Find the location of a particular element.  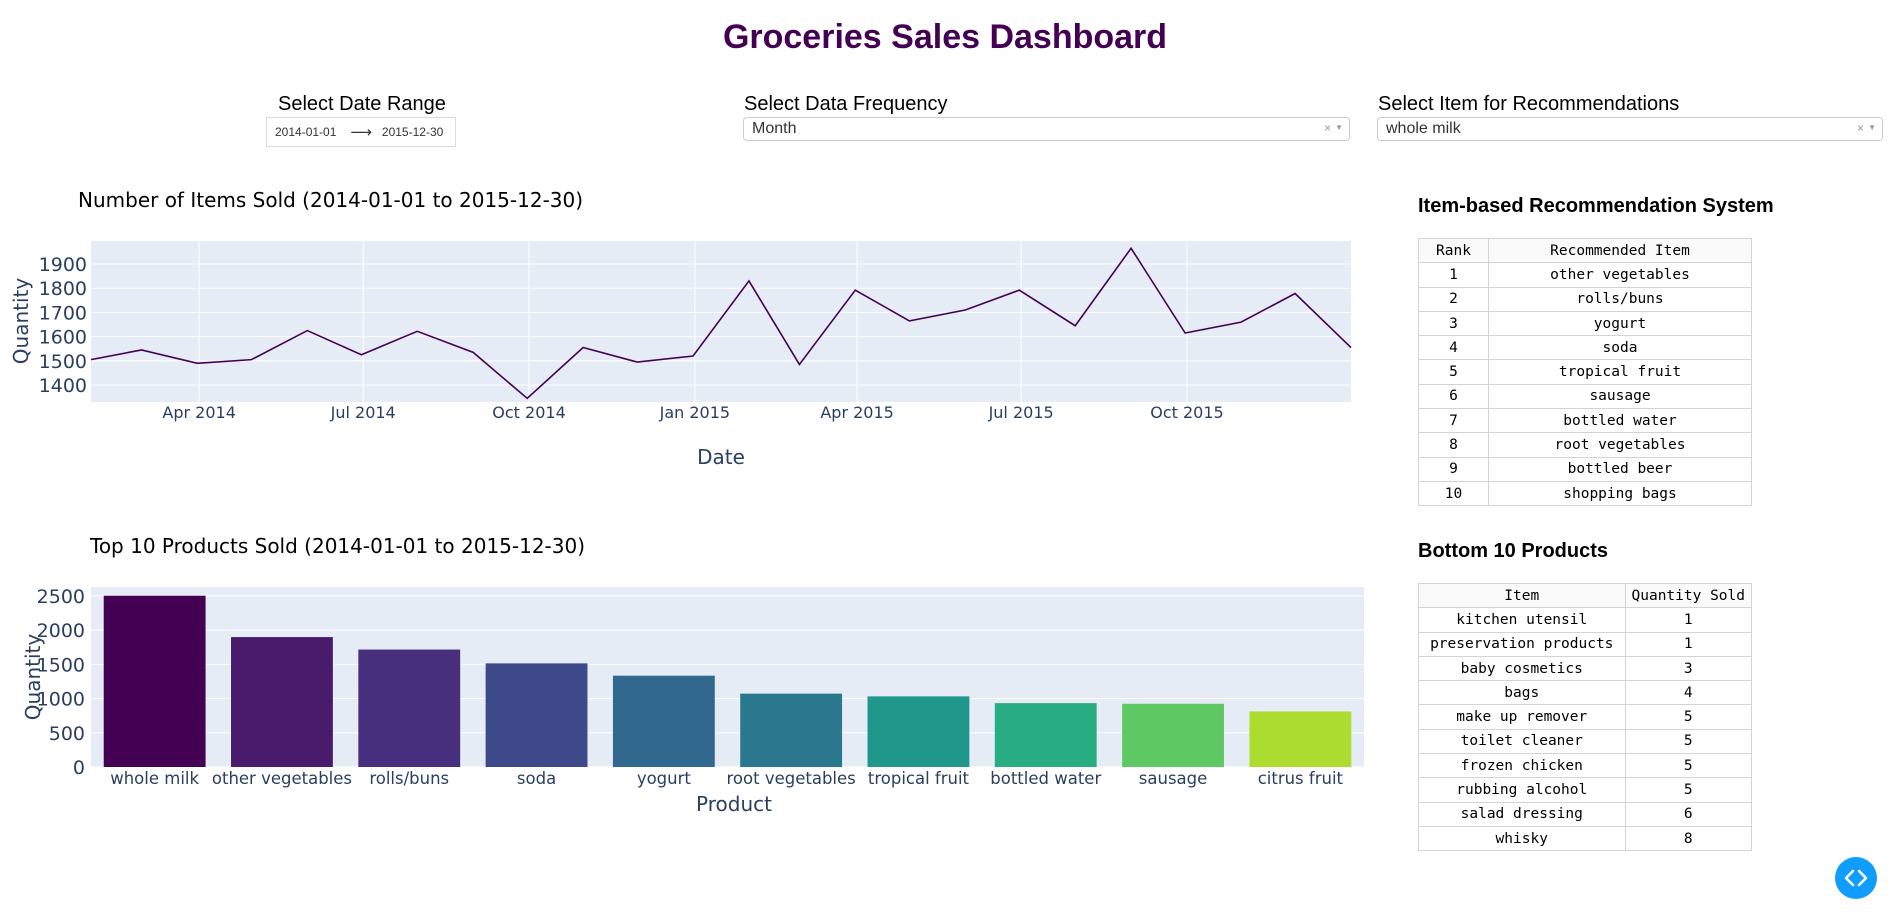

column-header: Recommended Item is located at coordinates (1620, 250).